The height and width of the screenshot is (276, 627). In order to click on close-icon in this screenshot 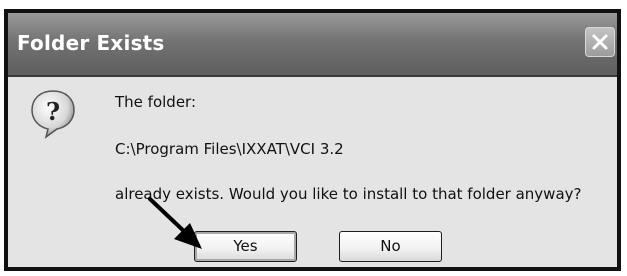, I will do `click(600, 42)`.